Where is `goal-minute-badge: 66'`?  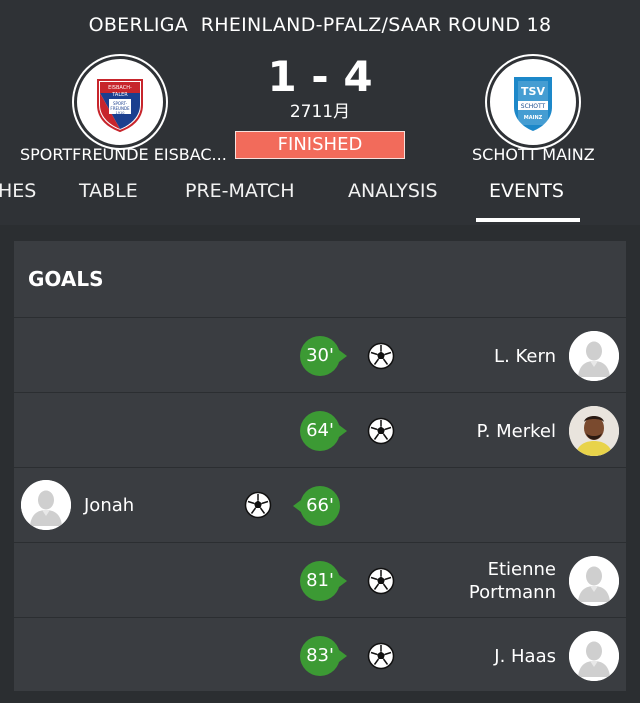 goal-minute-badge: 66' is located at coordinates (316, 506).